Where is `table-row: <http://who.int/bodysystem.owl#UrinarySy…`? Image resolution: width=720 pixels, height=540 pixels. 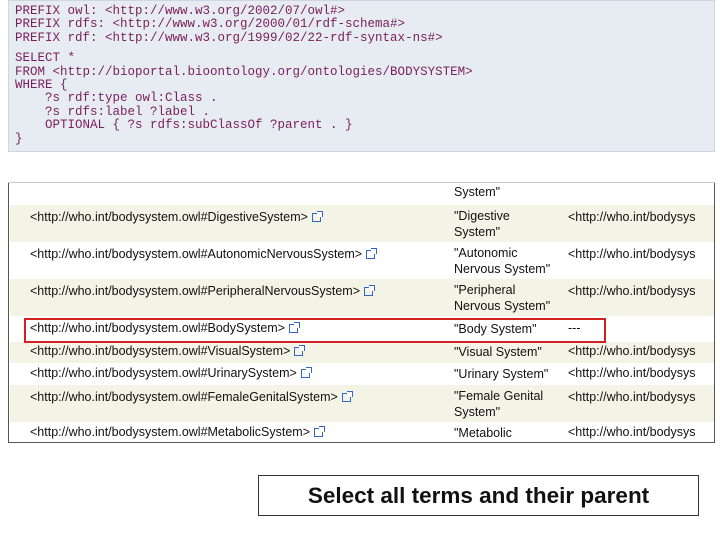
table-row: <http://who.int/bodysystem.owl#UrinarySy… is located at coordinates (362, 374).